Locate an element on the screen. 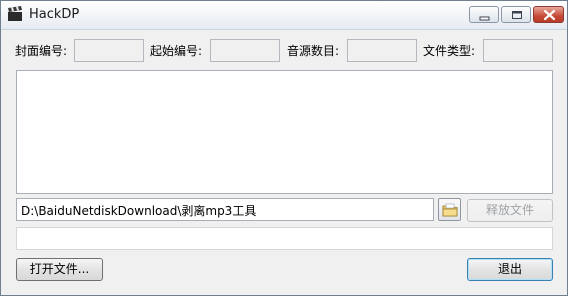 The image size is (568, 296). browse-button is located at coordinates (449, 209).